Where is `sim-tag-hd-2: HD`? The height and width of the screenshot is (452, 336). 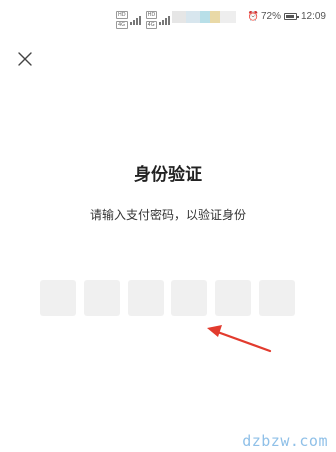 sim-tag-hd-2: HD is located at coordinates (151, 15).